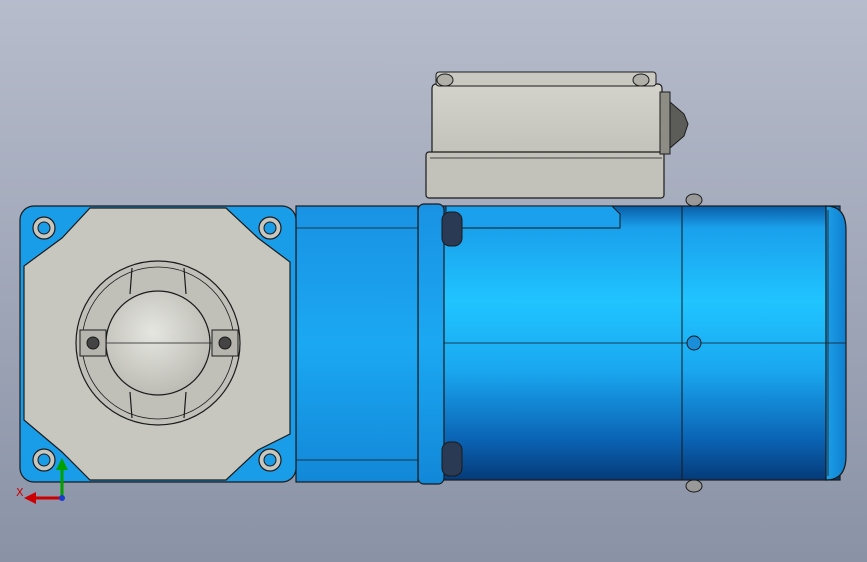  What do you see at coordinates (357, 344) in the screenshot?
I see `gearbox-housing` at bounding box center [357, 344].